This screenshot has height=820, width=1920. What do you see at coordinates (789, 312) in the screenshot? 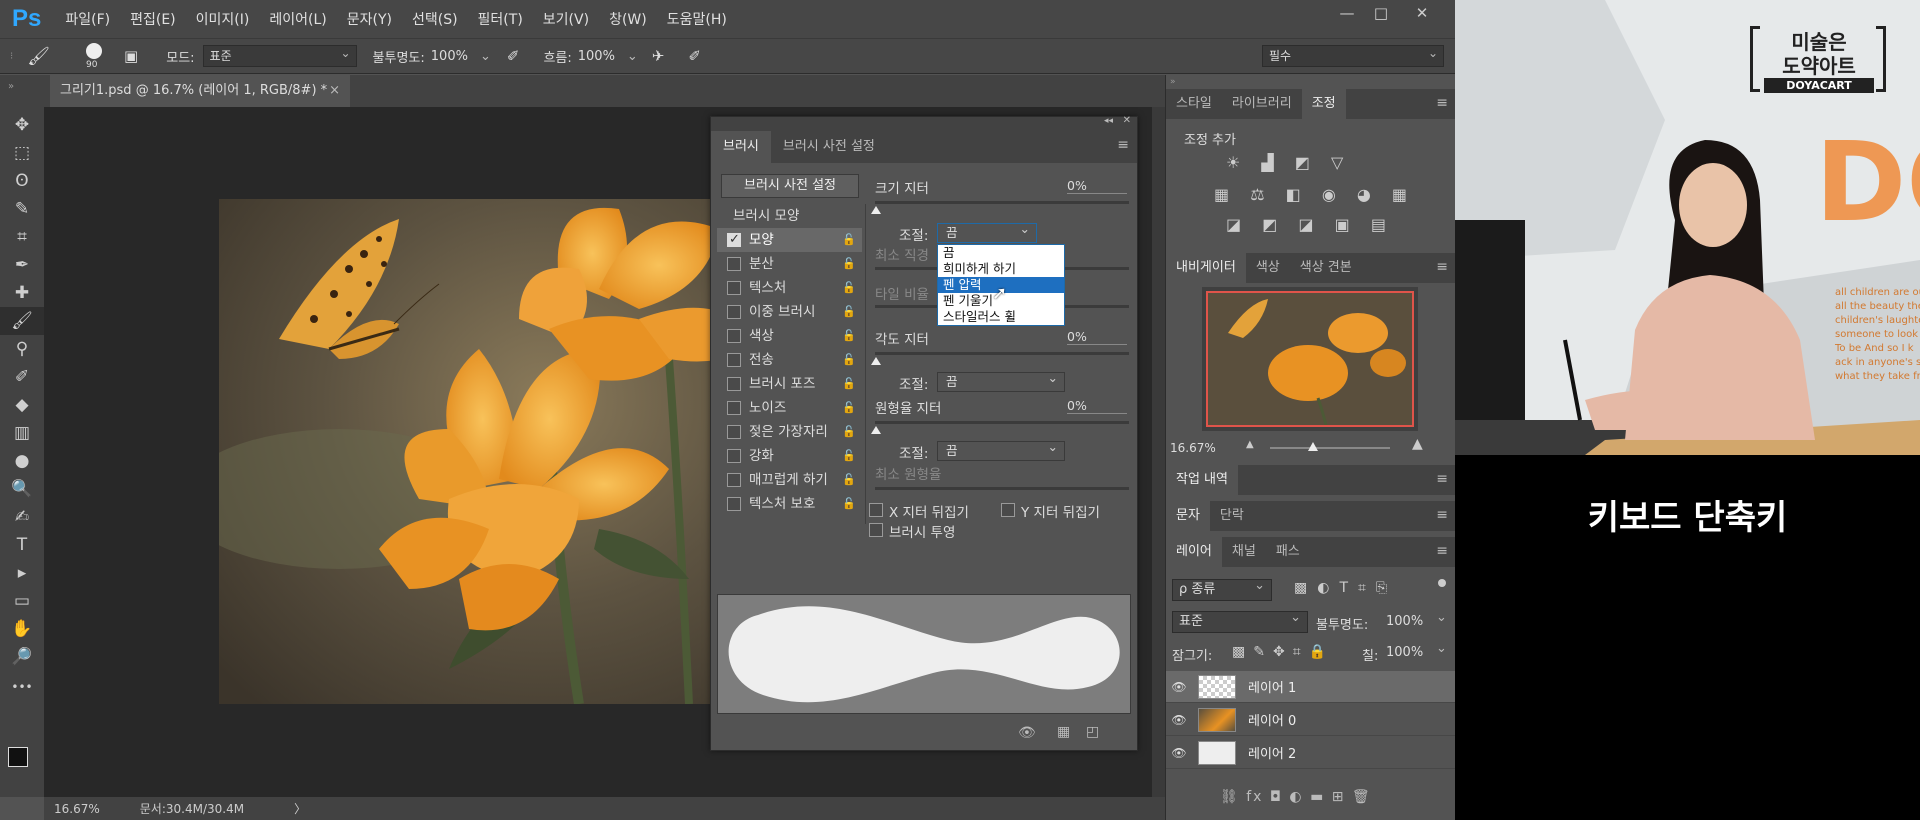
I see `dual-brush-item: 이중 브러시 🔓` at bounding box center [789, 312].